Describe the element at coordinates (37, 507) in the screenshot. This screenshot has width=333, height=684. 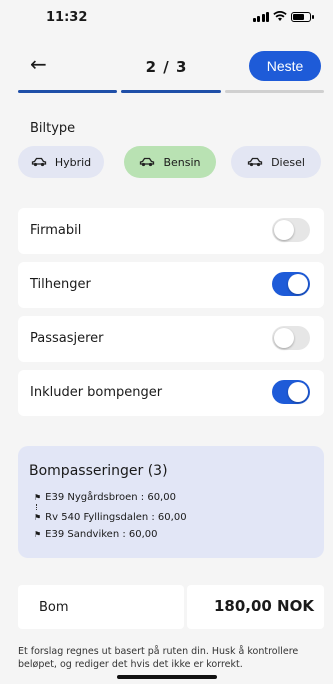
I see `route-dots` at that location.